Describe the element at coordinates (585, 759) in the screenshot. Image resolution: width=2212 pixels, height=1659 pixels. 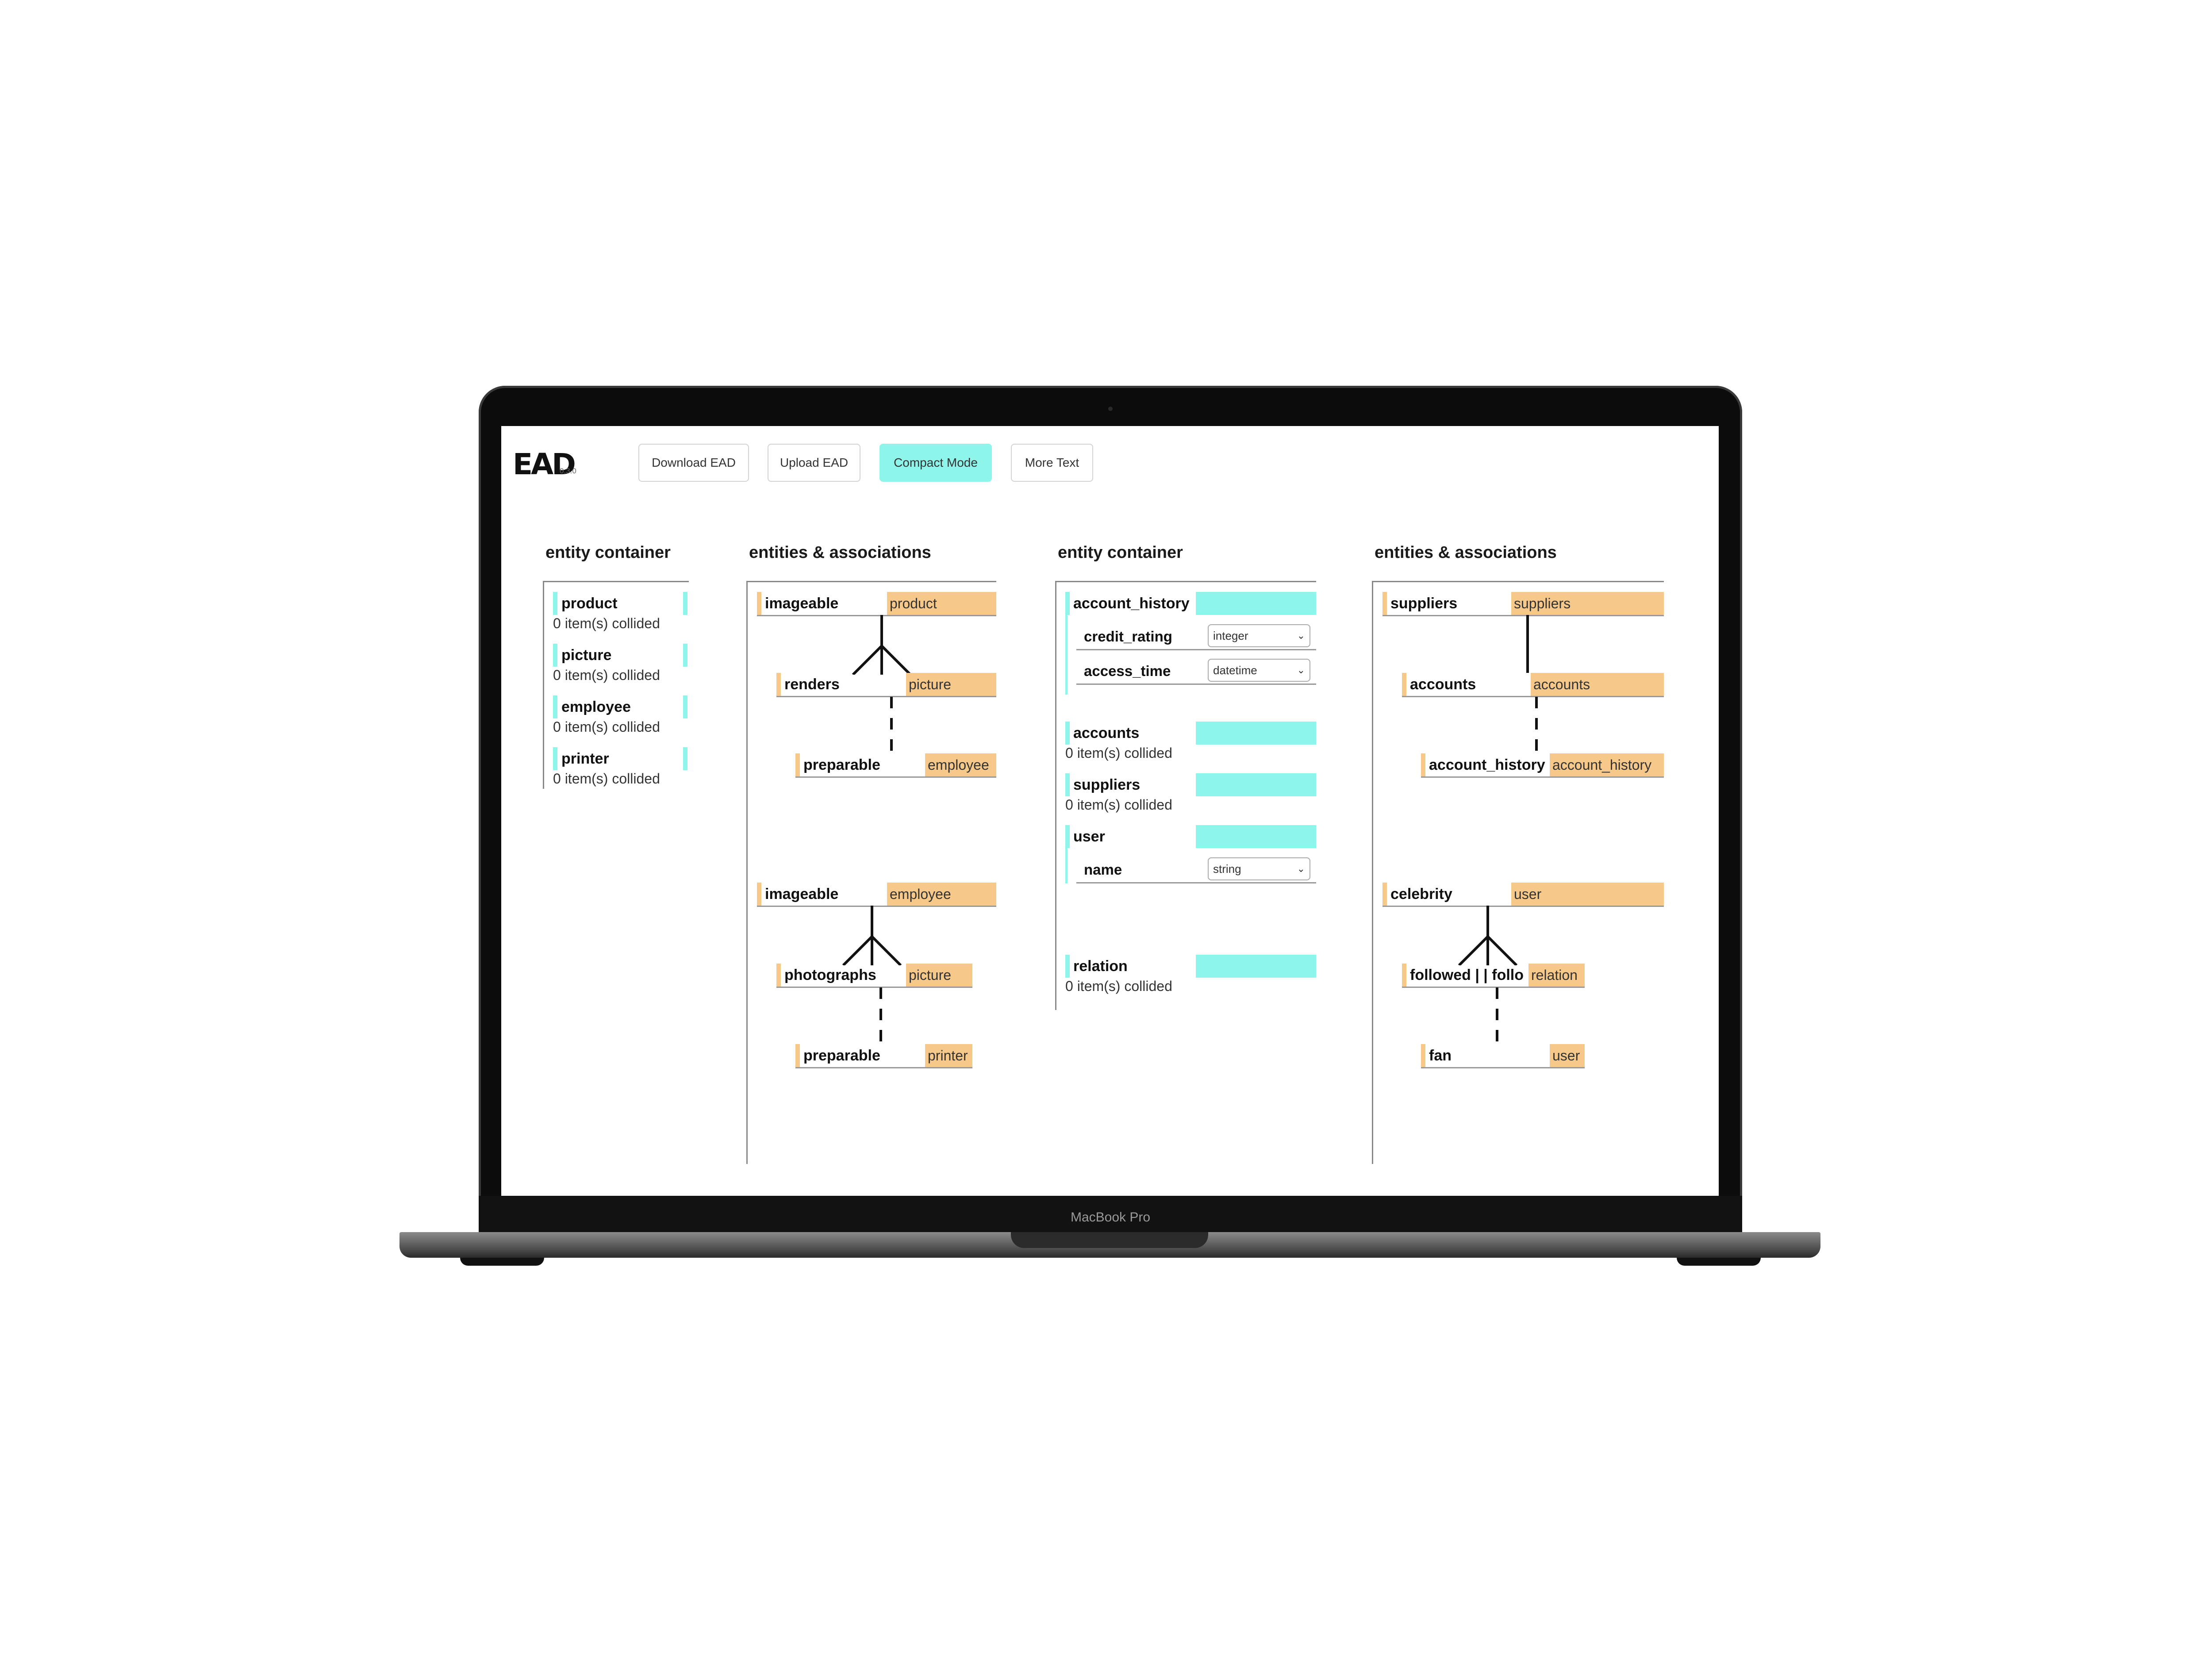
I see `entity-printer-name: printer` at that location.